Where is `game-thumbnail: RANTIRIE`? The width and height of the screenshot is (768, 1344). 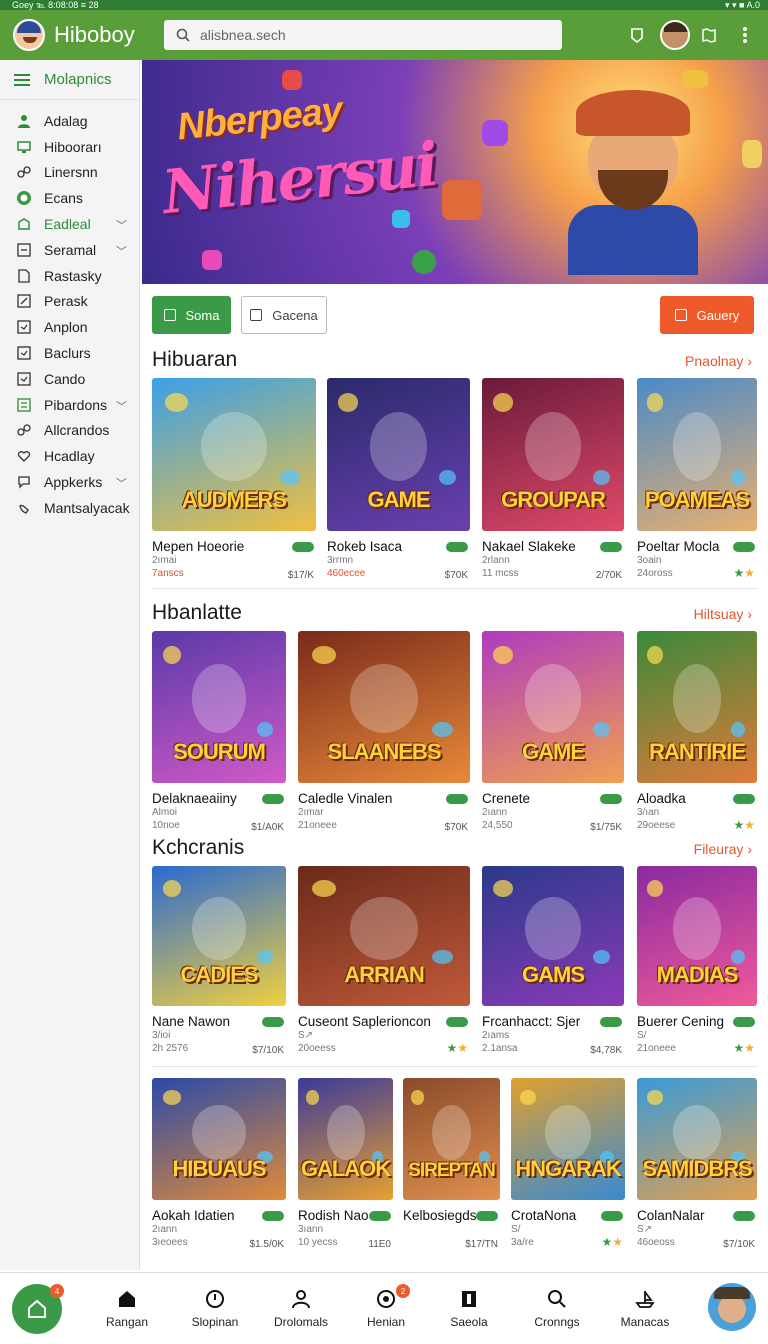 game-thumbnail: RANTIRIE is located at coordinates (697, 707).